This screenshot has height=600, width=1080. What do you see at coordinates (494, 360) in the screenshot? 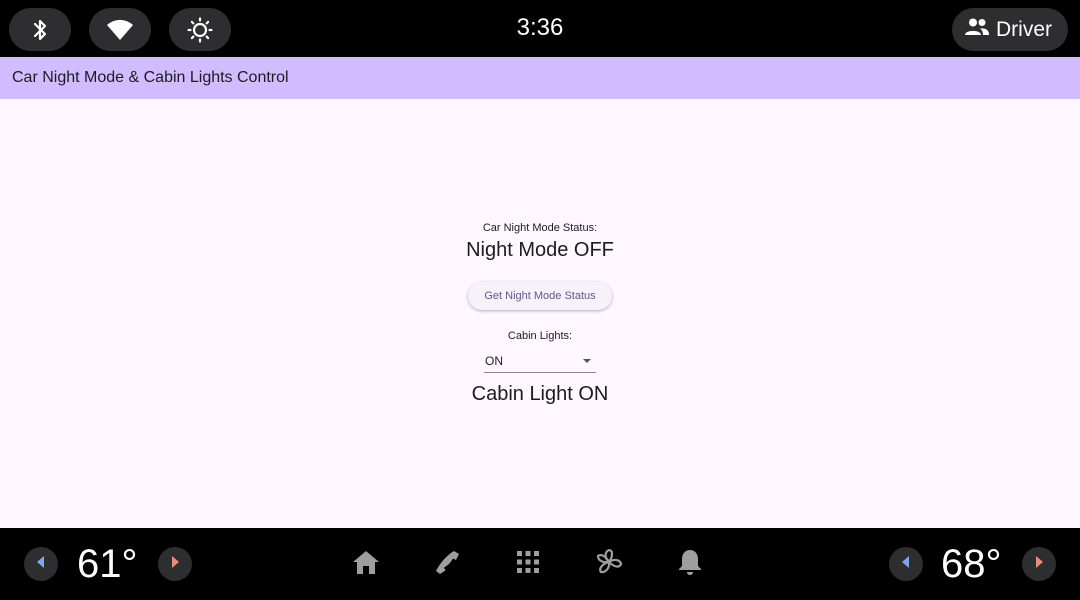
I see `cabin-lights-selected: ON` at bounding box center [494, 360].